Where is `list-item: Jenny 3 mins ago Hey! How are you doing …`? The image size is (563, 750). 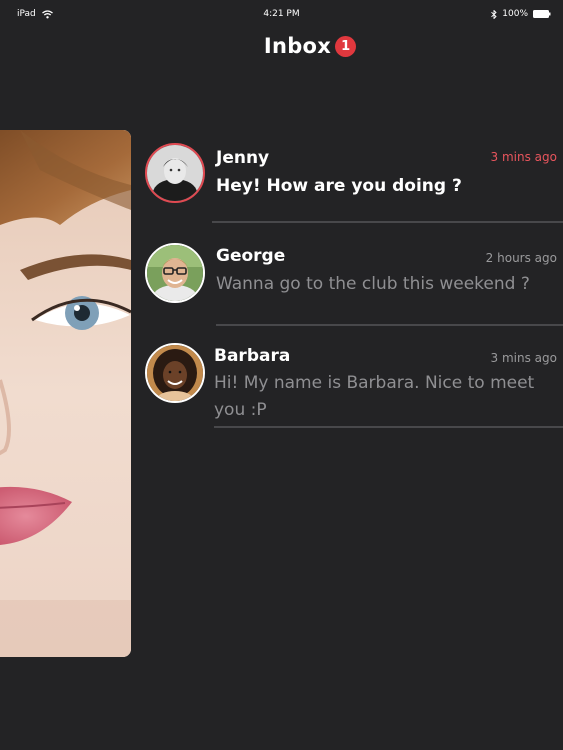
list-item: Jenny 3 mins ago Hey! How are you doing … is located at coordinates (354, 184).